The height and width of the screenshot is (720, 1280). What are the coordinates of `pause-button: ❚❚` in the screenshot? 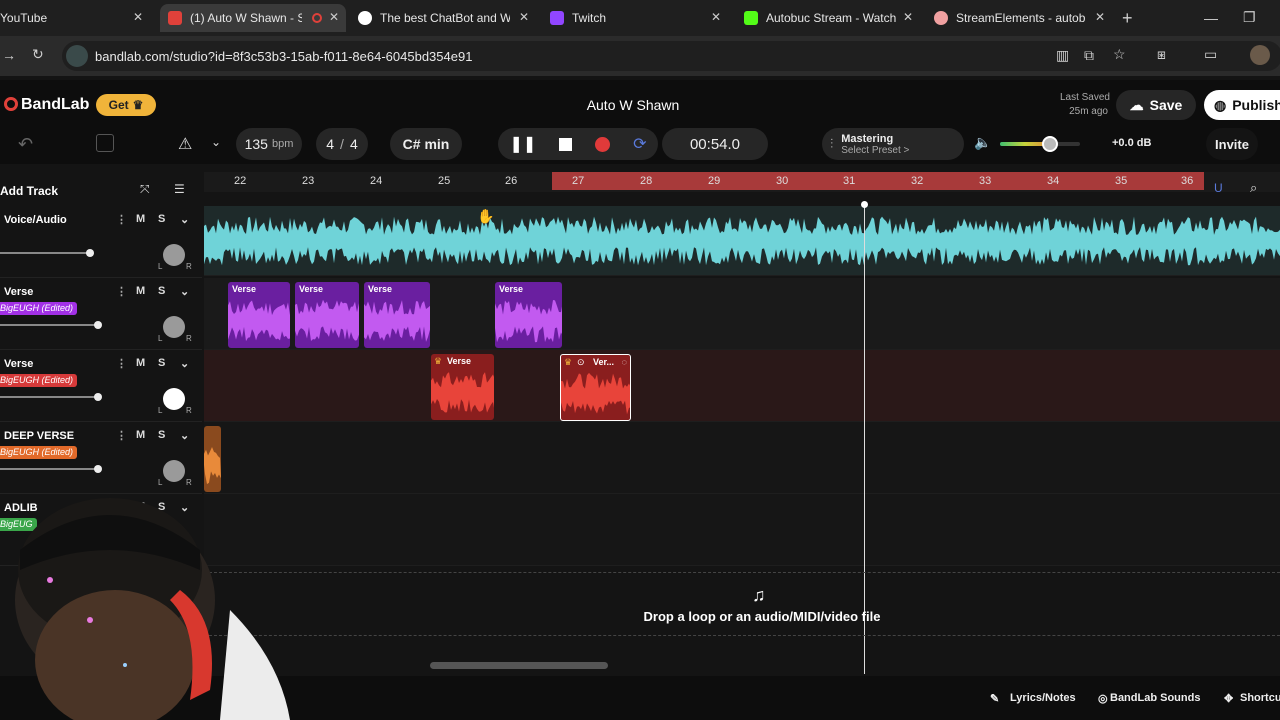 It's located at (522, 144).